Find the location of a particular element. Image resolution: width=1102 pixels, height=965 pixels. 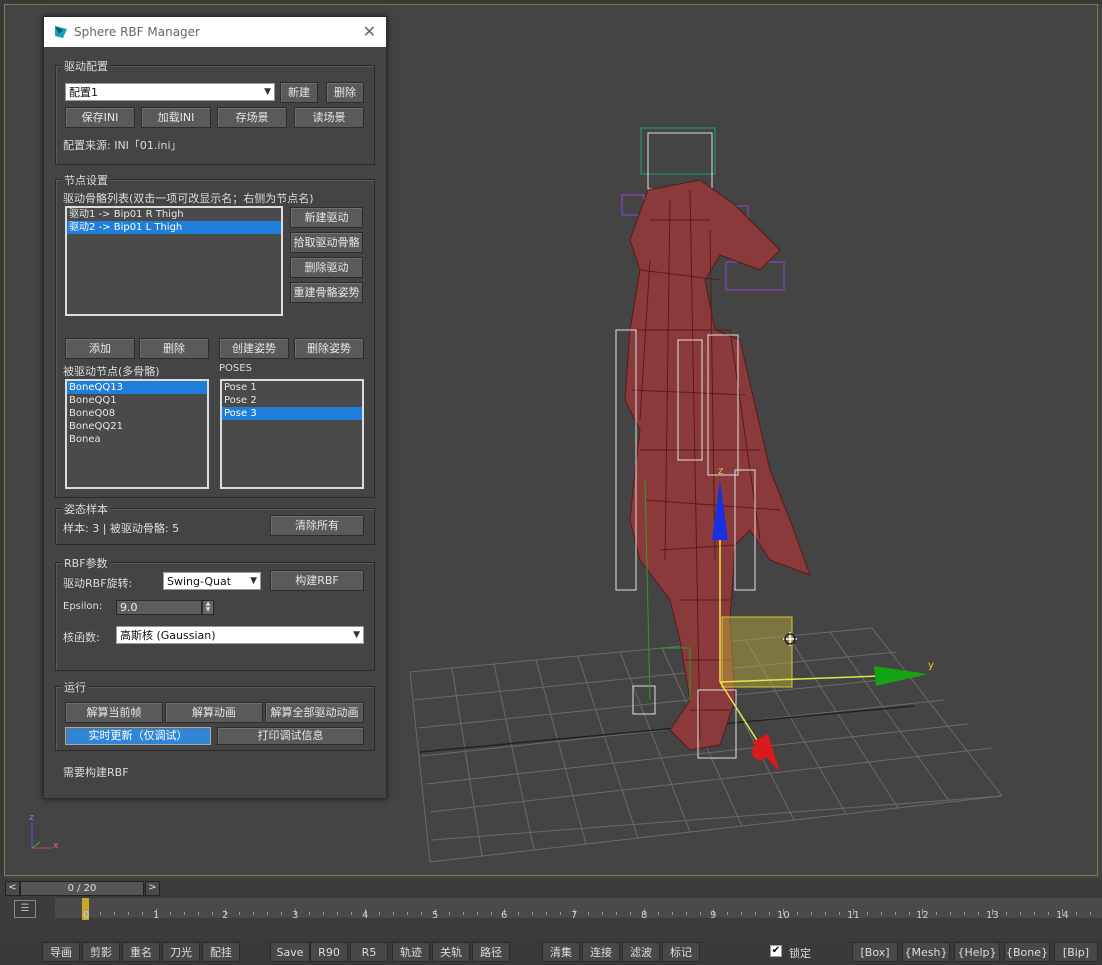

tripod-x-label: x is located at coordinates (56, 846).